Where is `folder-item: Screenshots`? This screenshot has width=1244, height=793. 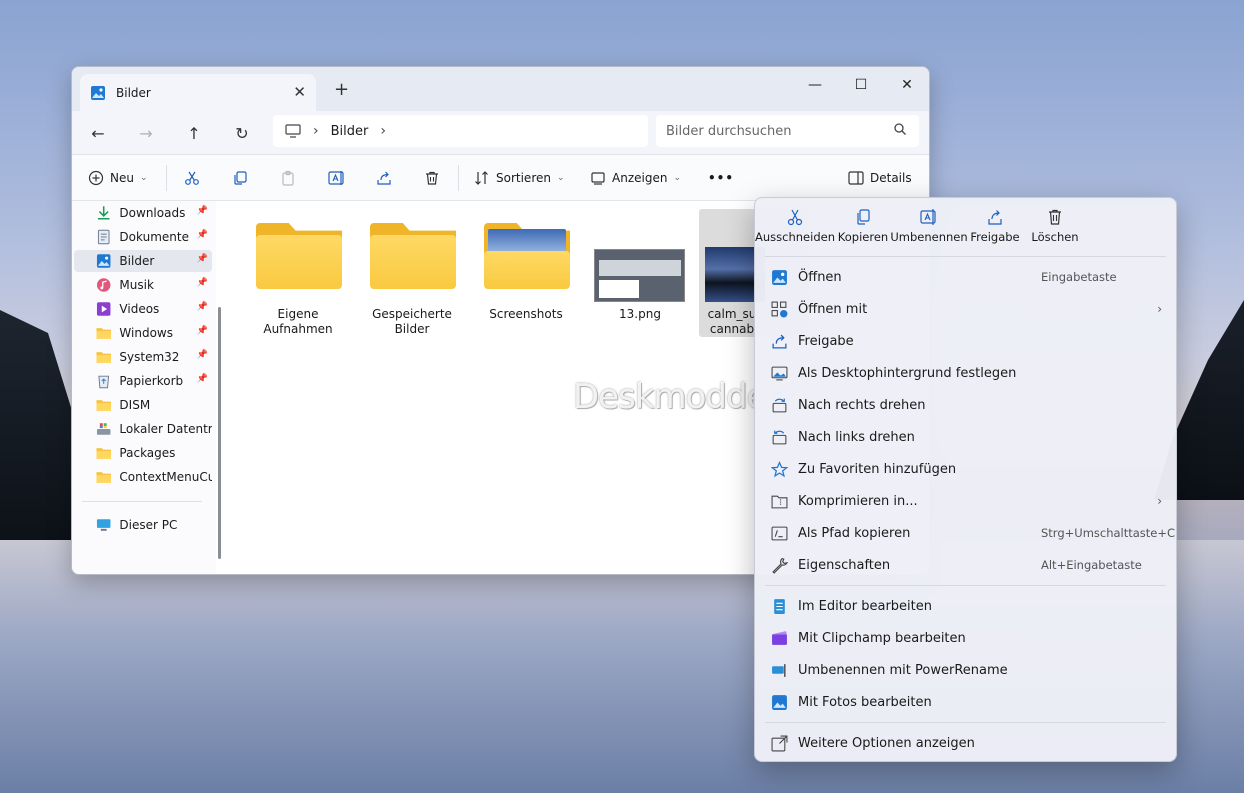
folder-item: Screenshots is located at coordinates (526, 273).